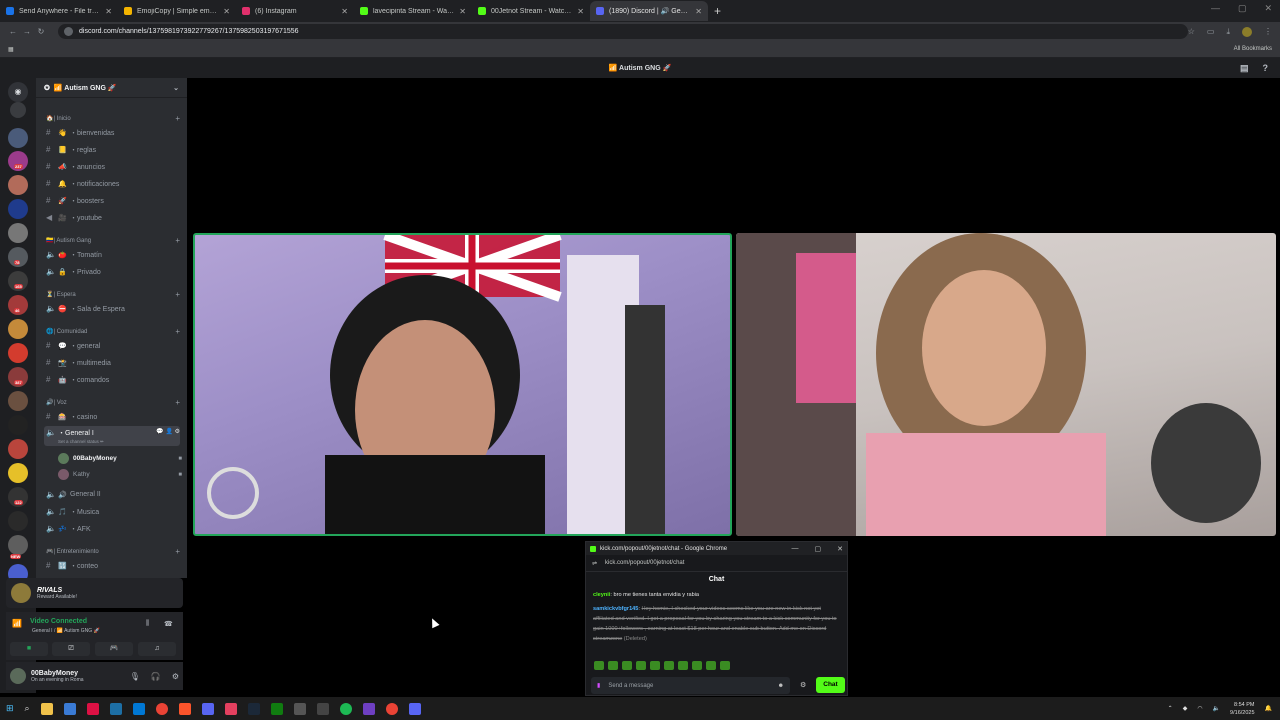  What do you see at coordinates (138, 708) in the screenshot?
I see `outlook-icon` at bounding box center [138, 708].